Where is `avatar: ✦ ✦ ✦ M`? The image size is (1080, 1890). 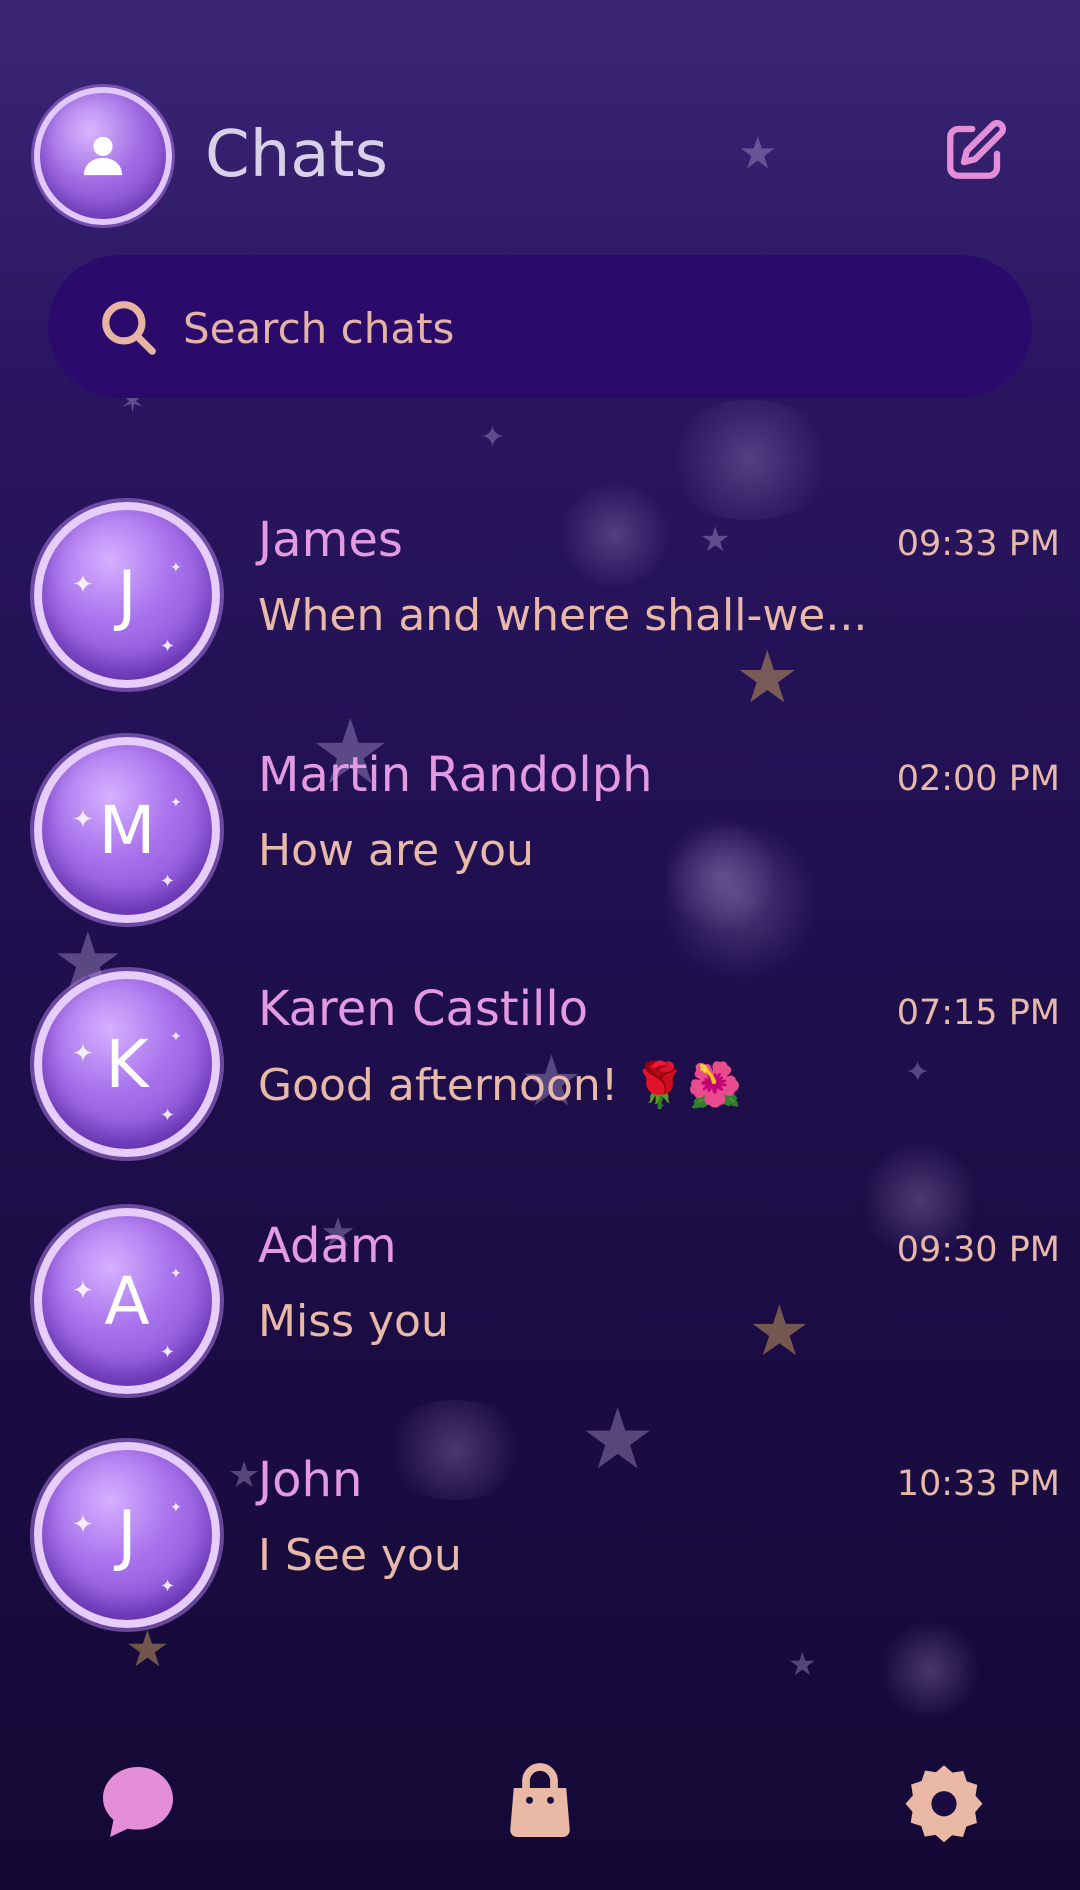
avatar: ✦ ✦ ✦ M is located at coordinates (127, 830).